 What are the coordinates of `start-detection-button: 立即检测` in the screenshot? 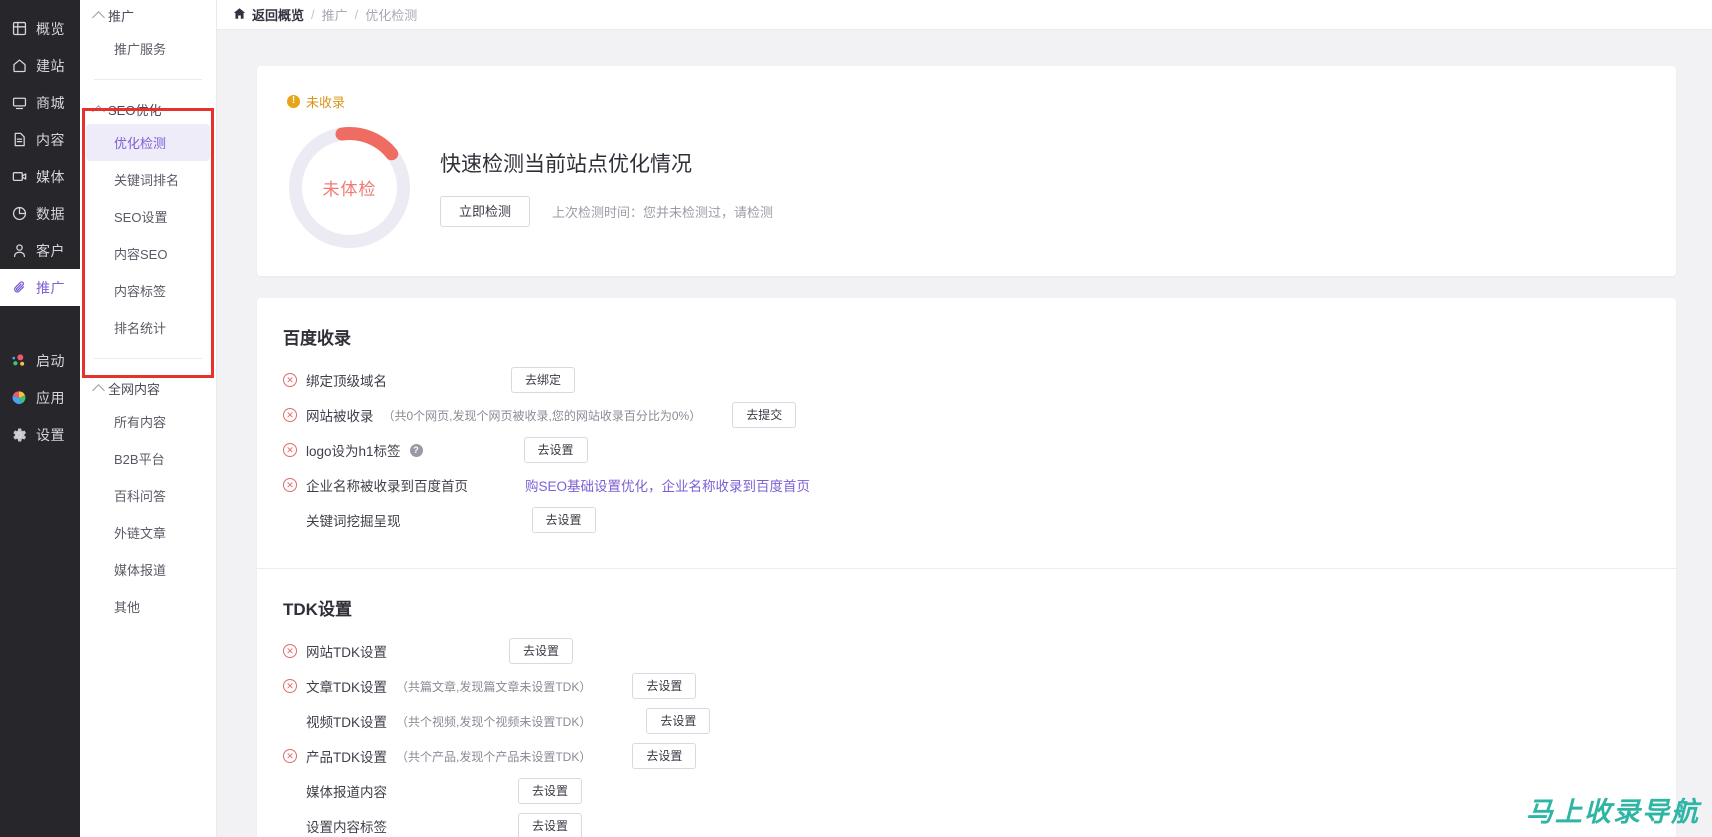 It's located at (485, 211).